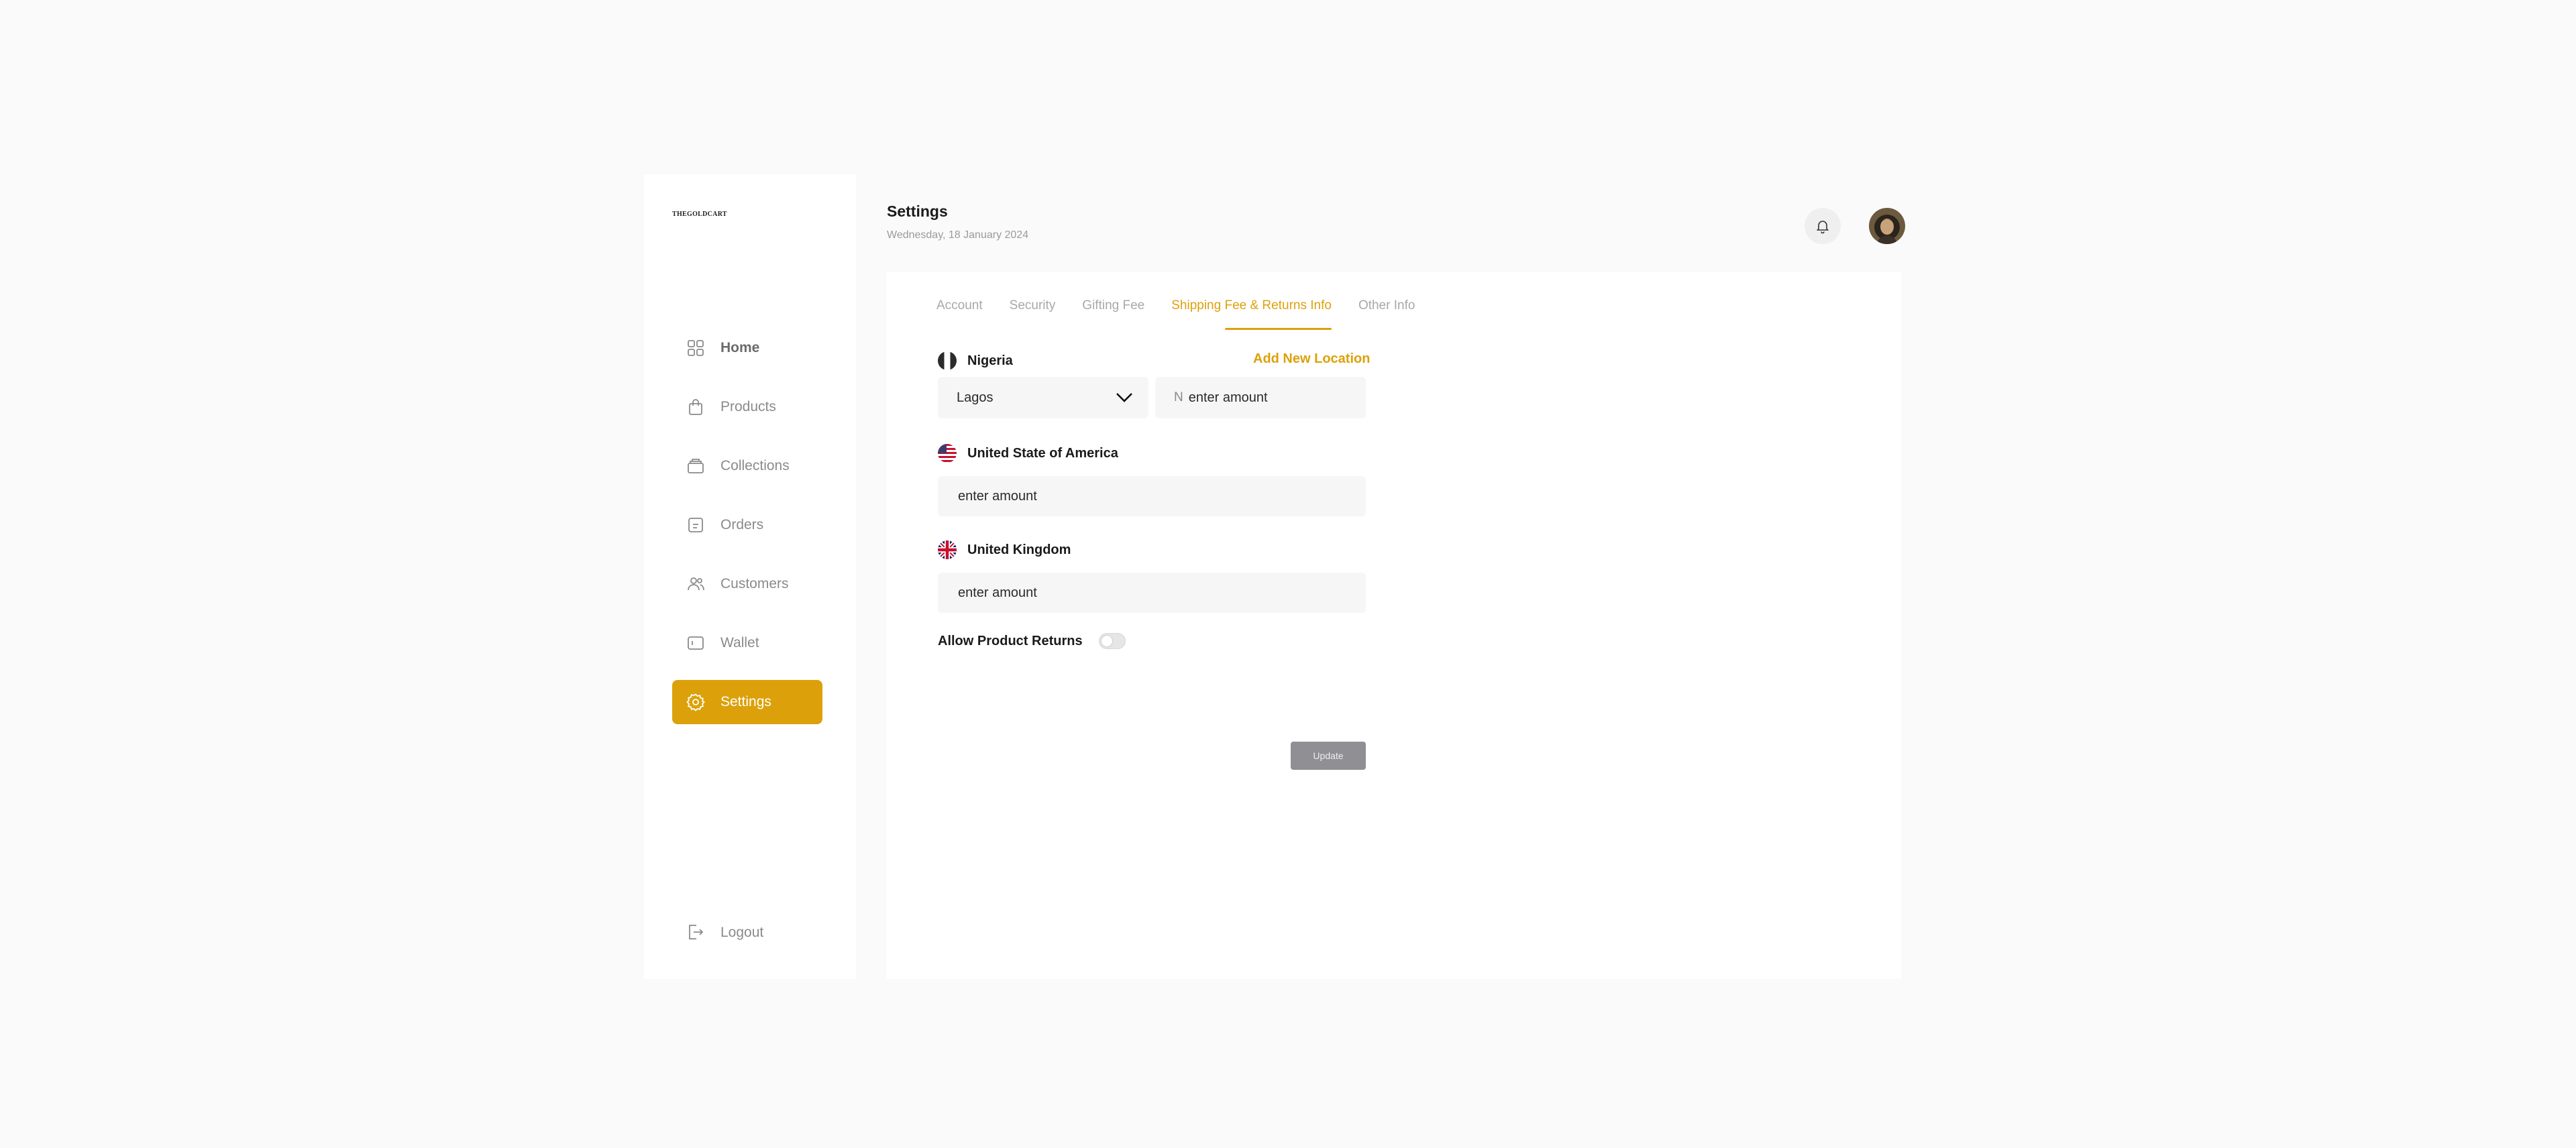 This screenshot has height=1148, width=2576. I want to click on nigeria-amount-input, so click(1267, 398).